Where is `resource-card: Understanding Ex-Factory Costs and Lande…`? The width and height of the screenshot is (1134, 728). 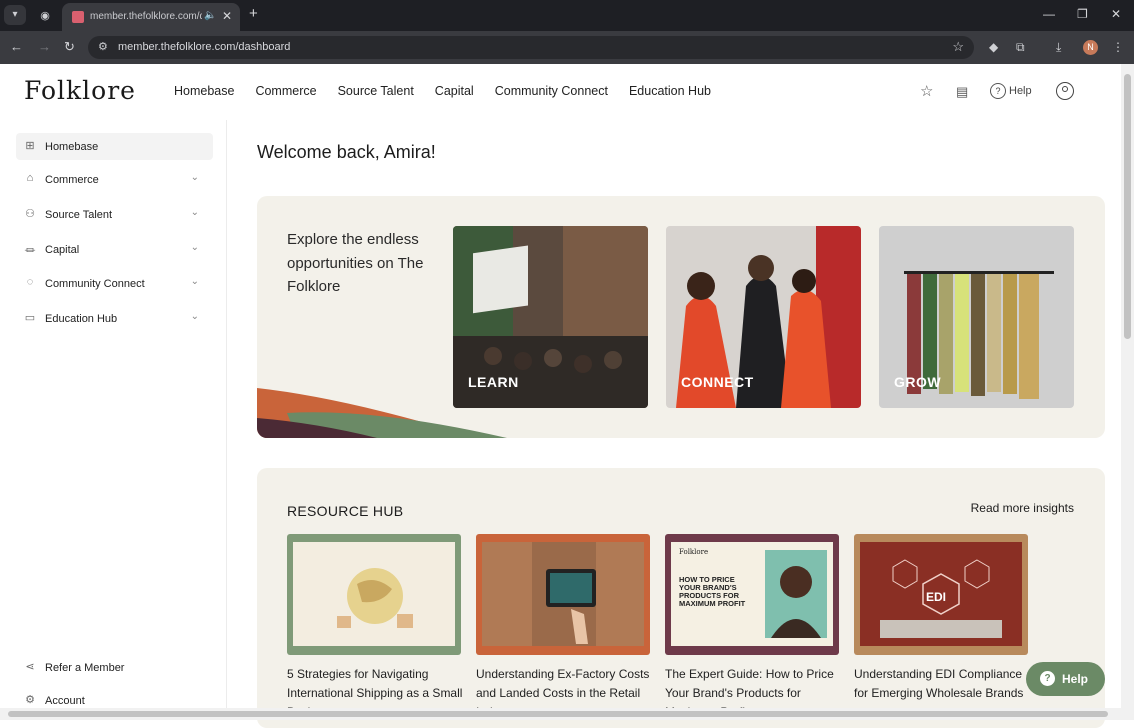 resource-card: Understanding Ex-Factory Costs and Lande… is located at coordinates (563, 628).